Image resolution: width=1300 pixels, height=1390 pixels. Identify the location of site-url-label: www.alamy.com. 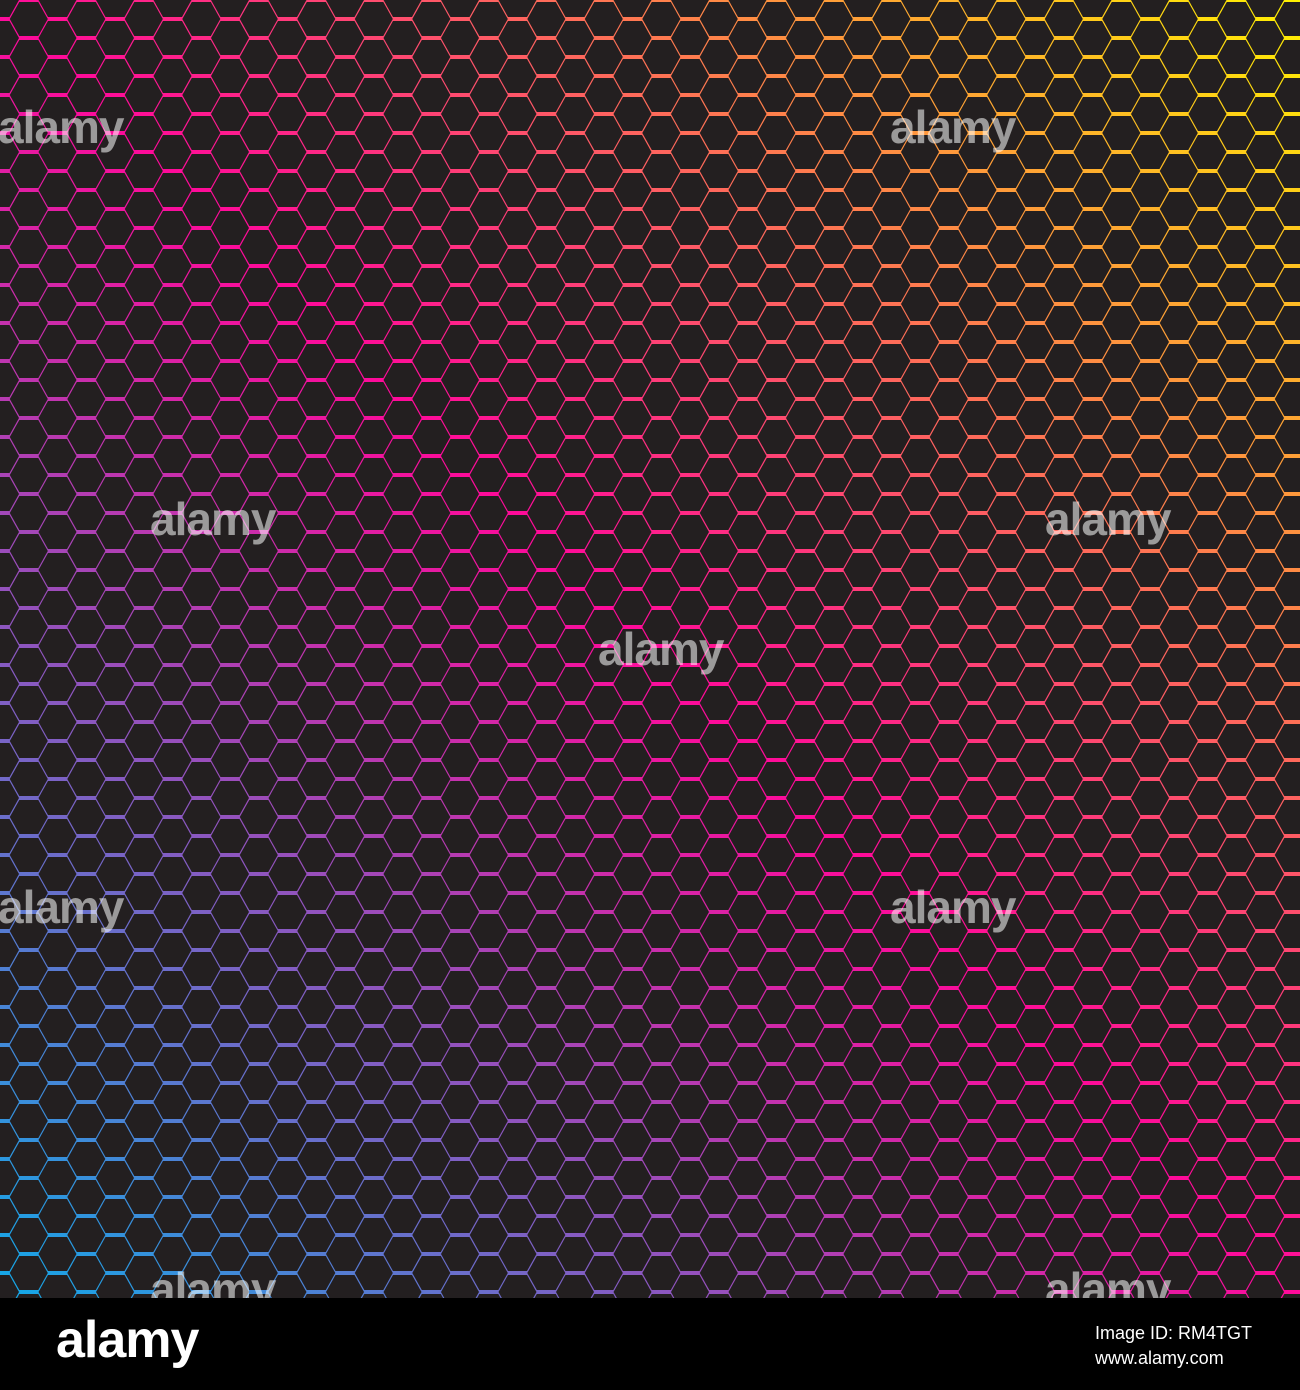
(1159, 1358).